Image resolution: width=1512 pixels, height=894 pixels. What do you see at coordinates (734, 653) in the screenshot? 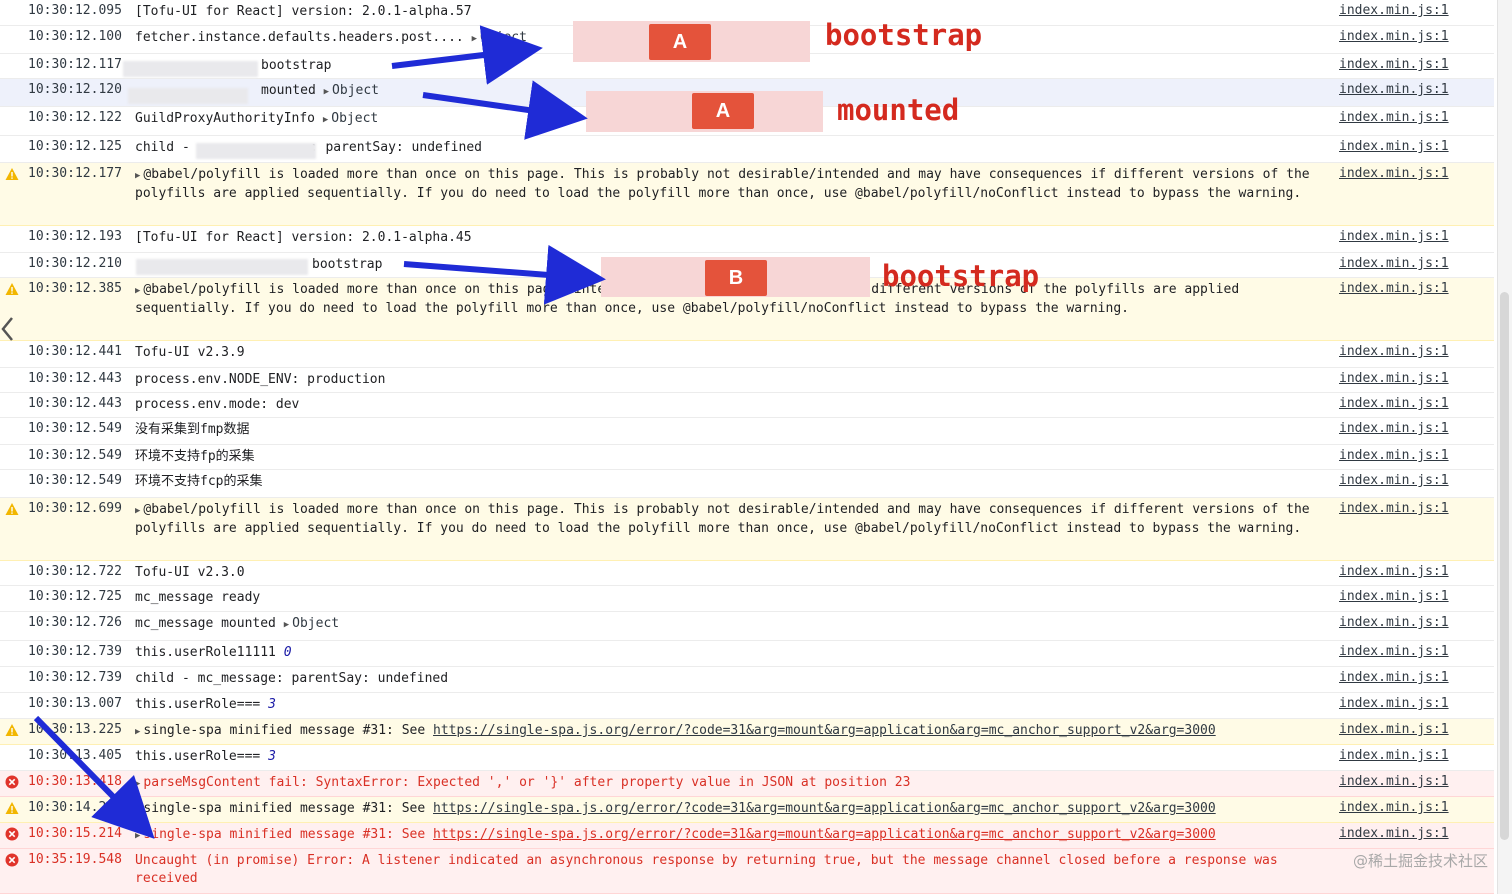
I see `log-message: this.userRole11111 0` at bounding box center [734, 653].